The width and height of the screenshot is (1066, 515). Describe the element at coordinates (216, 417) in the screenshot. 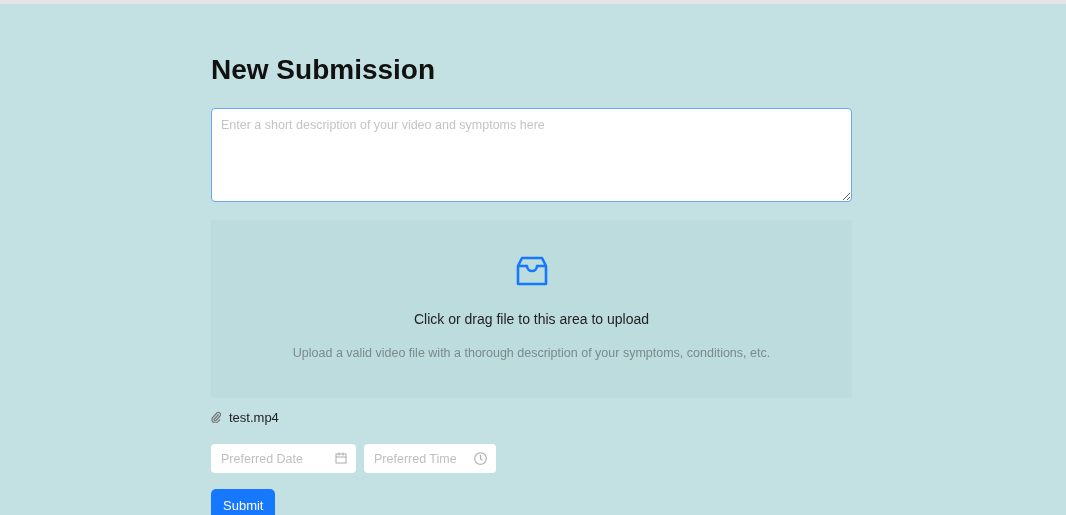

I see `paperclip-icon` at that location.